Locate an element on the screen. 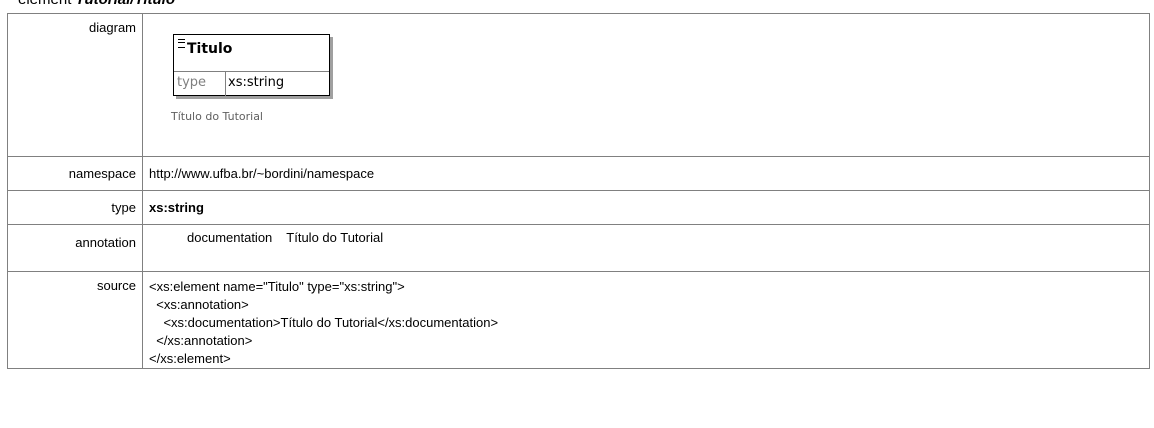  element-type-row: type xs:string is located at coordinates (251, 83).